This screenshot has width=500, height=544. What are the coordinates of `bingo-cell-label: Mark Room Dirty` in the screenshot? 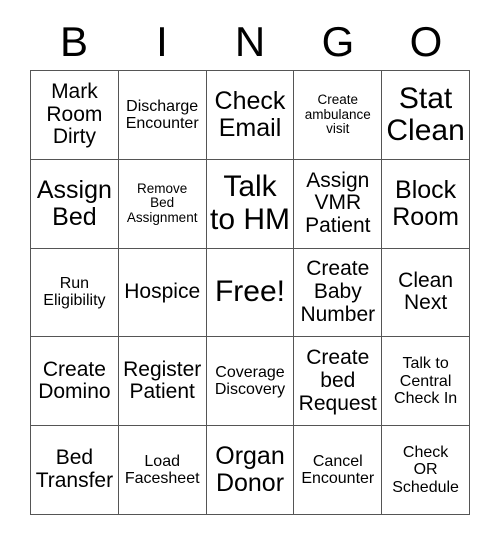 It's located at (74, 114).